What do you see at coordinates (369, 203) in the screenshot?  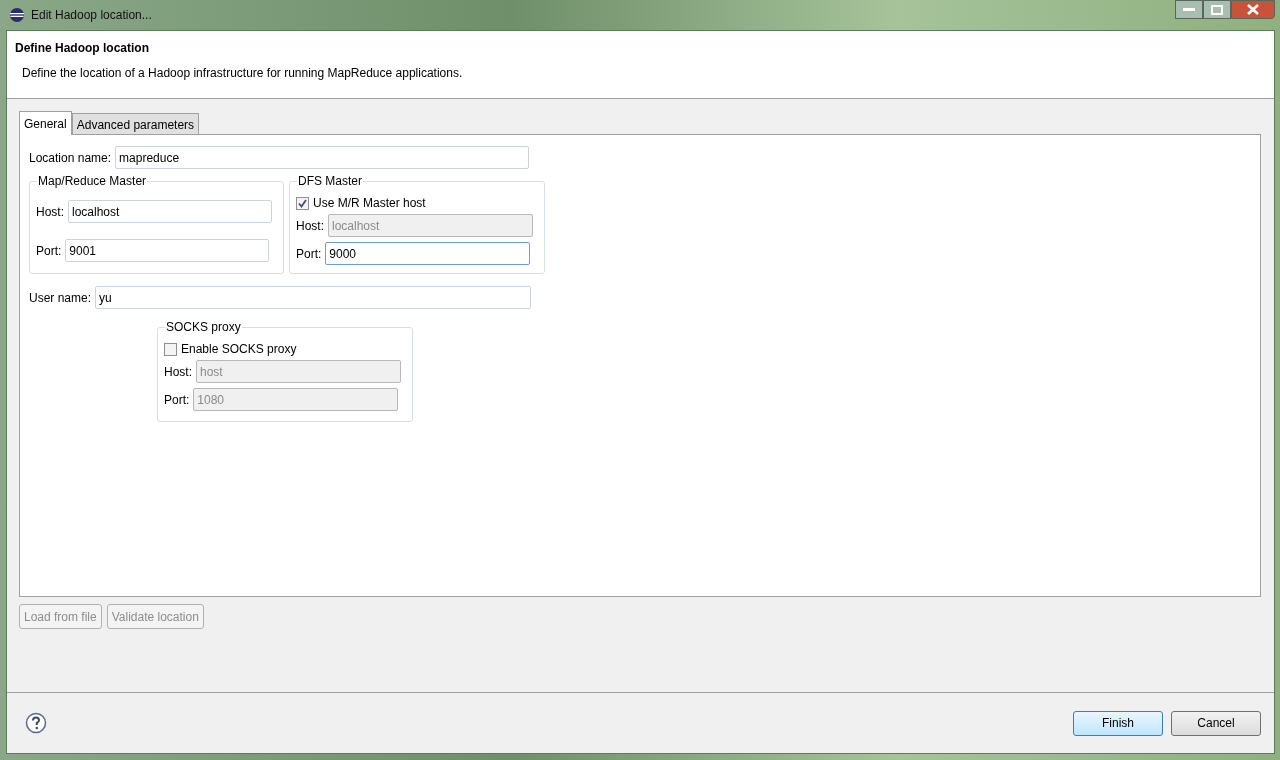 I see `checkbox-label: Use M/R Master host` at bounding box center [369, 203].